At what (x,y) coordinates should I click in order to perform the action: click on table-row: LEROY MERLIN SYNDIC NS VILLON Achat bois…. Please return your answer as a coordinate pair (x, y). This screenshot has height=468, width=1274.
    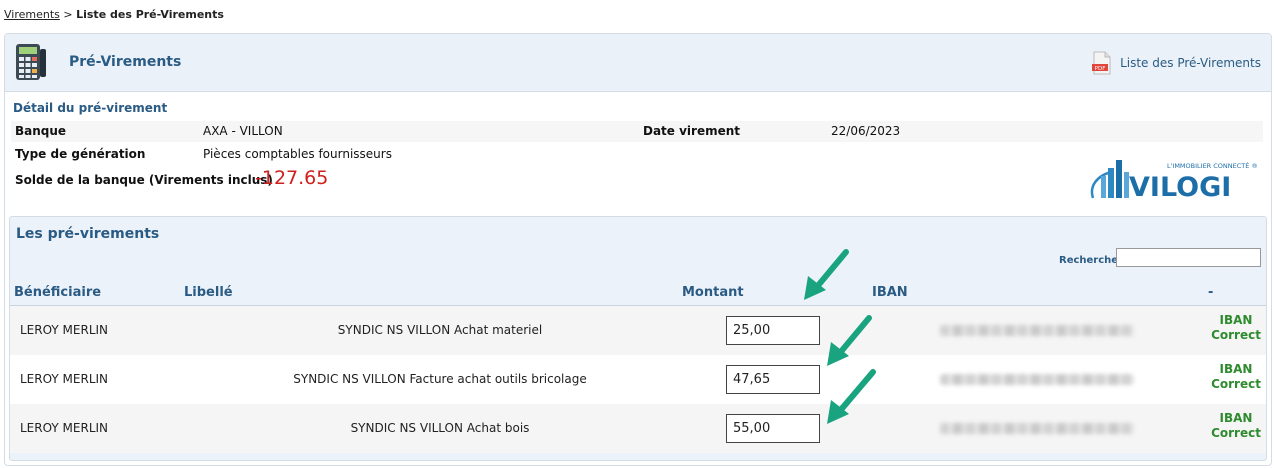
    Looking at the image, I should click on (638, 428).